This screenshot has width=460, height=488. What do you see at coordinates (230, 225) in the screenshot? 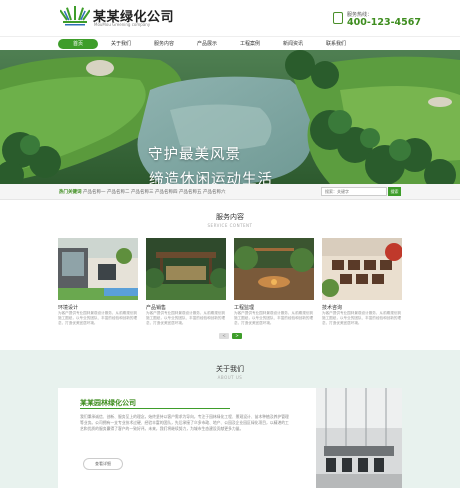
I see `services-subtitle: SERVICE CONTENT` at bounding box center [230, 225].